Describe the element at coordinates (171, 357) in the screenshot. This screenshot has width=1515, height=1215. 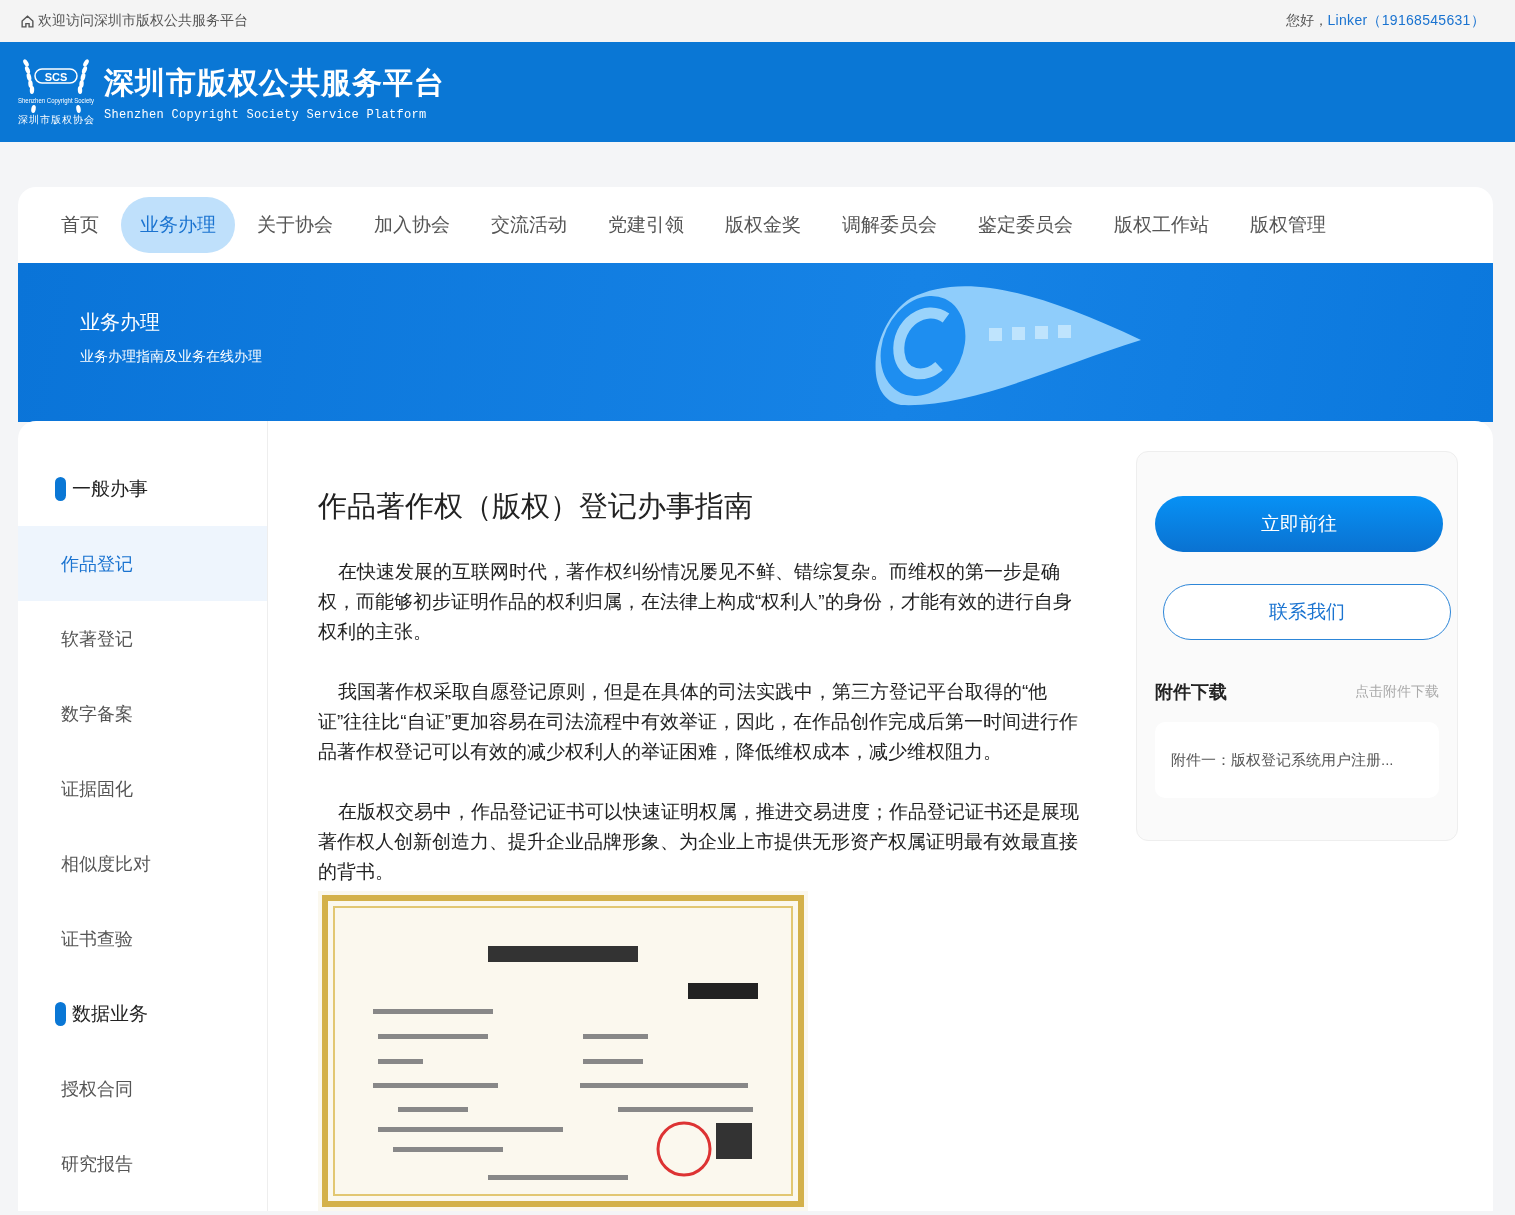
I see `banner-subtitle: 业务办理指南及业务在线办理` at that location.